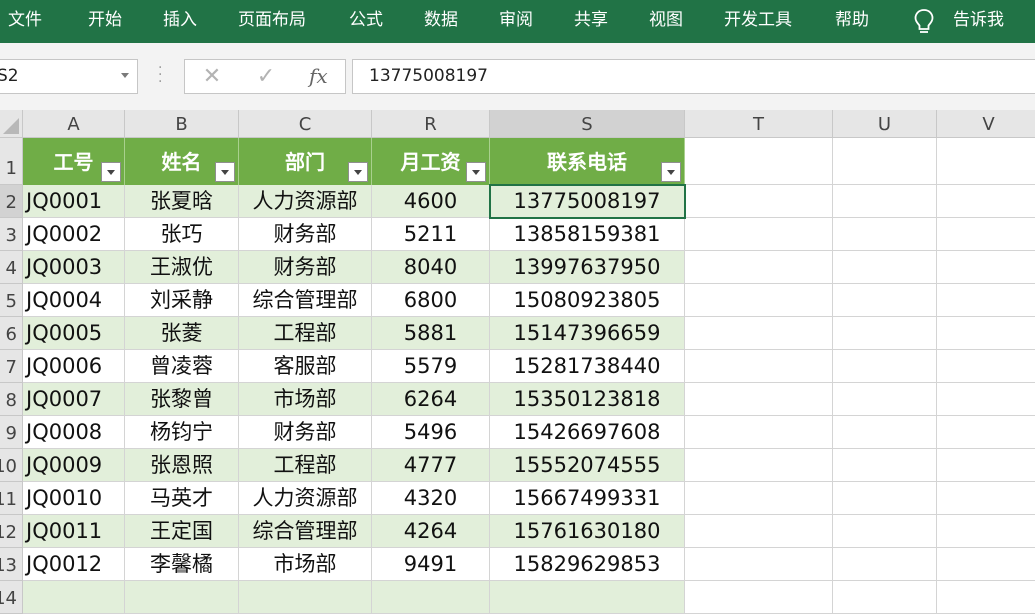 The height and width of the screenshot is (614, 1035). What do you see at coordinates (11, 333) in the screenshot?
I see `row-header: 6` at bounding box center [11, 333].